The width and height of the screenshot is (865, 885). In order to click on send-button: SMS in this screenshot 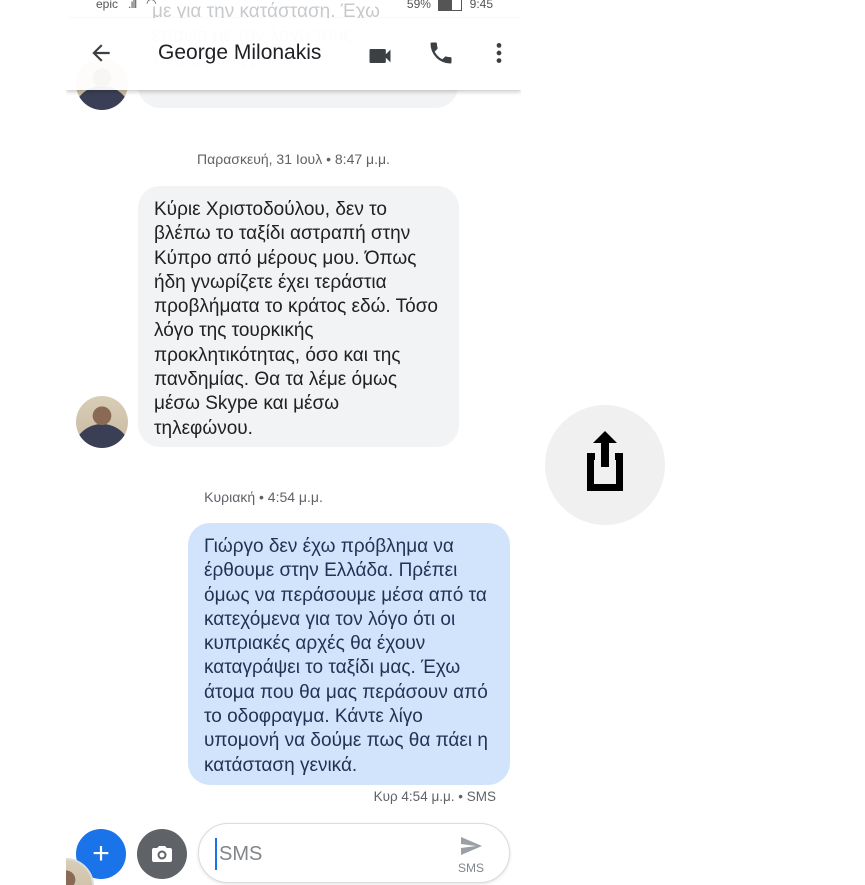, I will do `click(471, 854)`.